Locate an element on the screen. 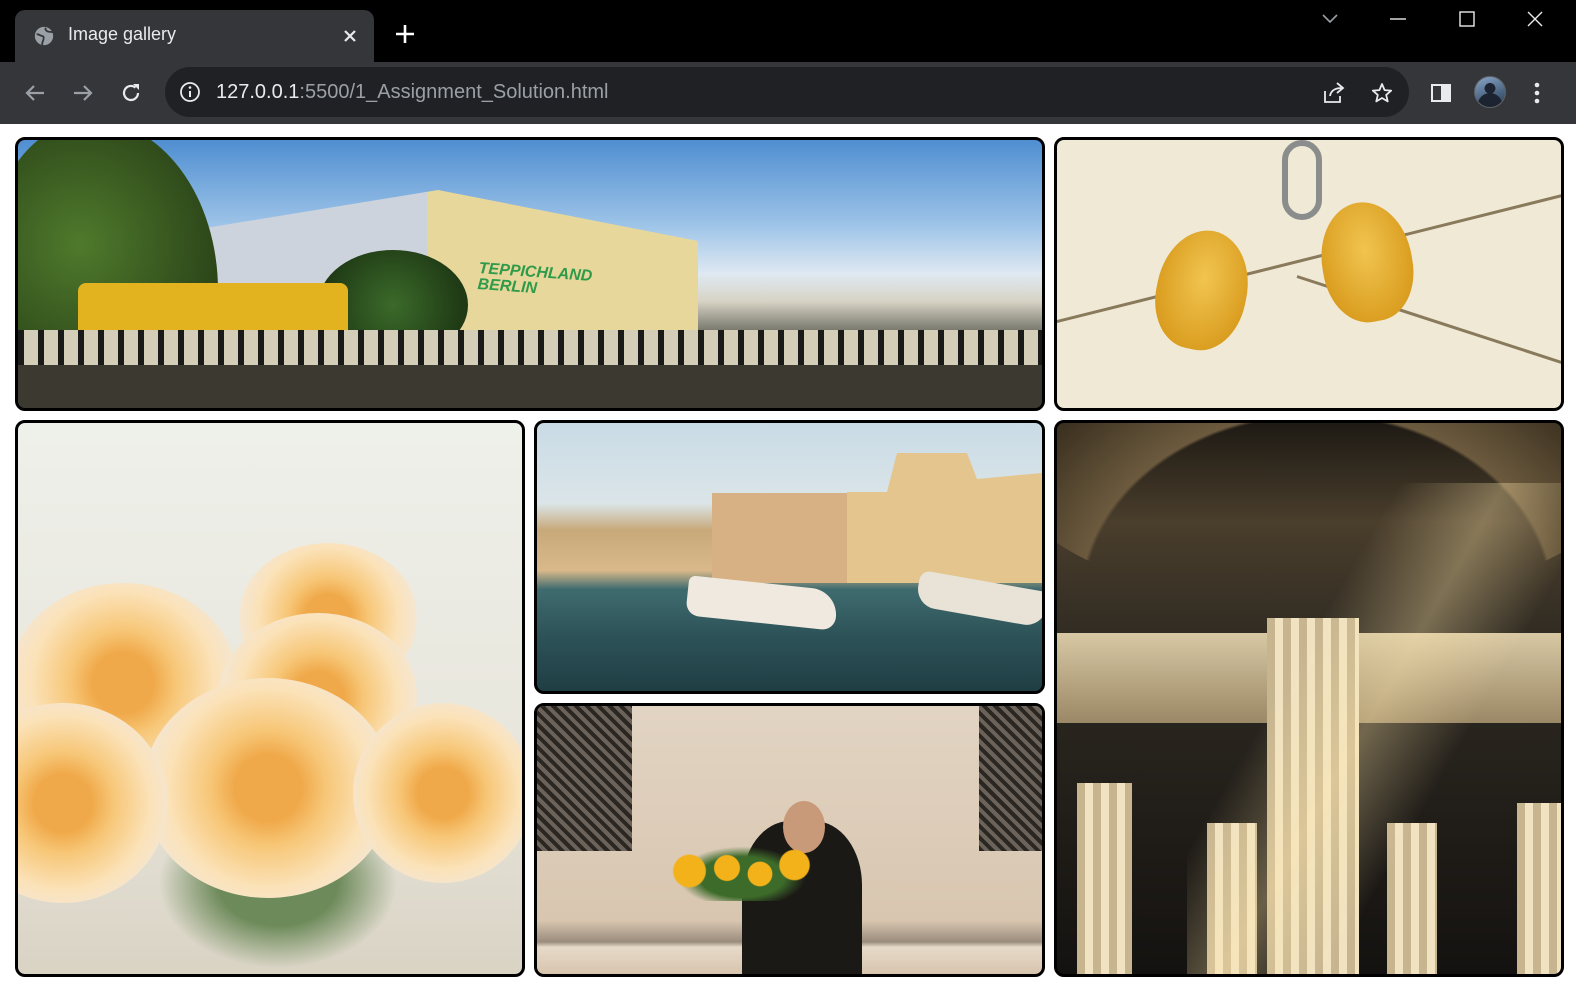 This screenshot has height=988, width=1576. minimize-icon is located at coordinates (1398, 19).